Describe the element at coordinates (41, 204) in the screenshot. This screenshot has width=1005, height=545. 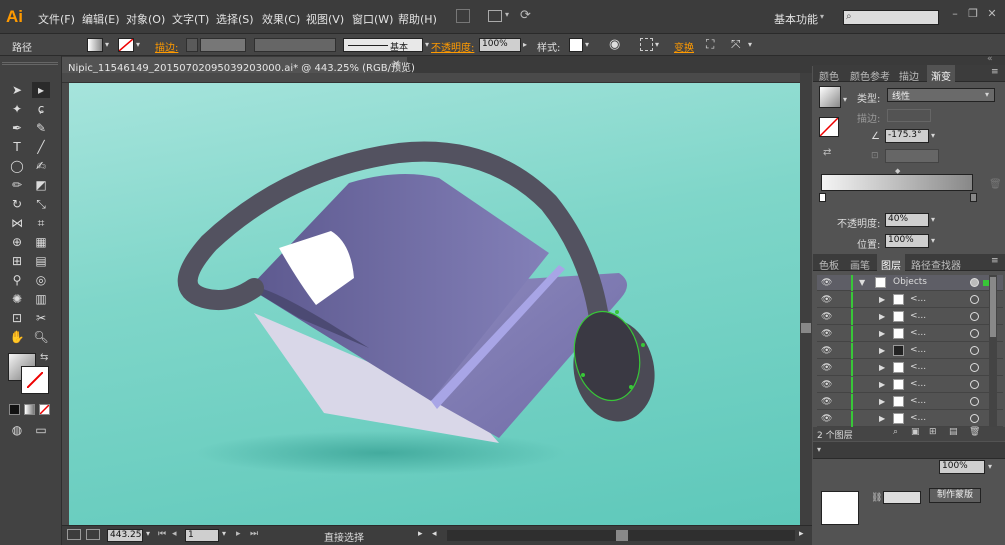
I see `scale-tool-icon: ⤡` at that location.